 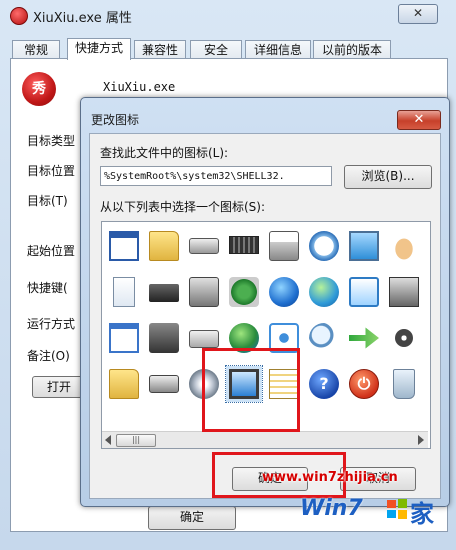 I want to click on scroll-right-arrow-icon, so click(x=421, y=440).